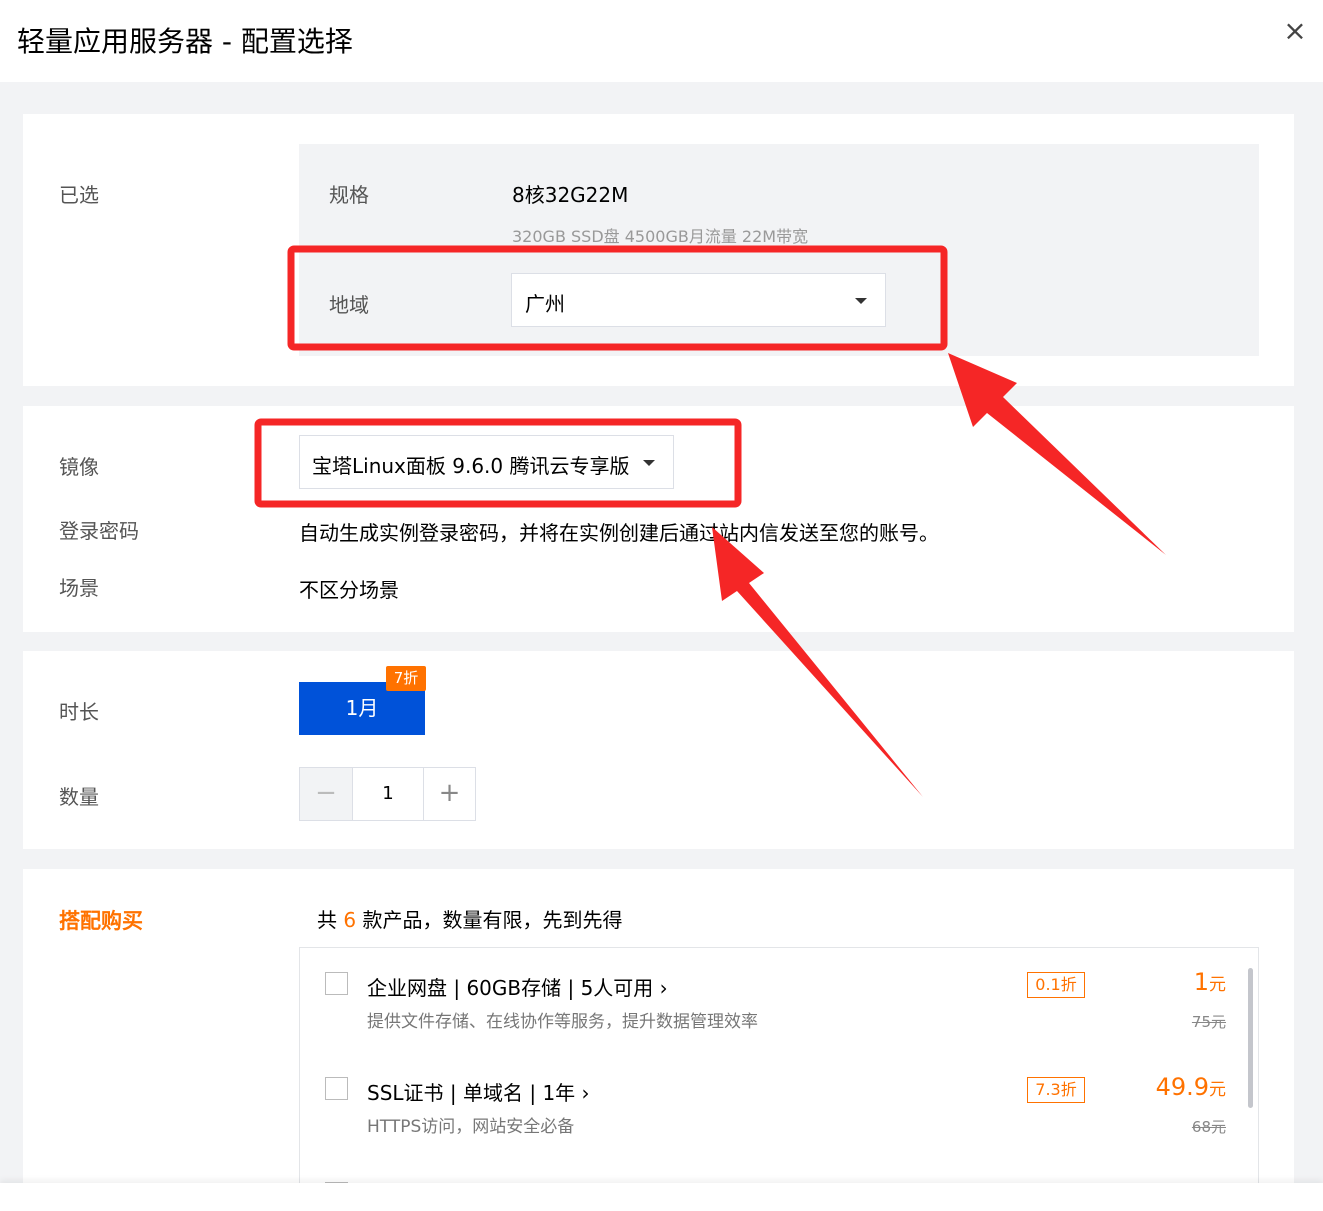 The width and height of the screenshot is (1323, 1211). What do you see at coordinates (79, 797) in the screenshot?
I see `quantity-label: 数量` at bounding box center [79, 797].